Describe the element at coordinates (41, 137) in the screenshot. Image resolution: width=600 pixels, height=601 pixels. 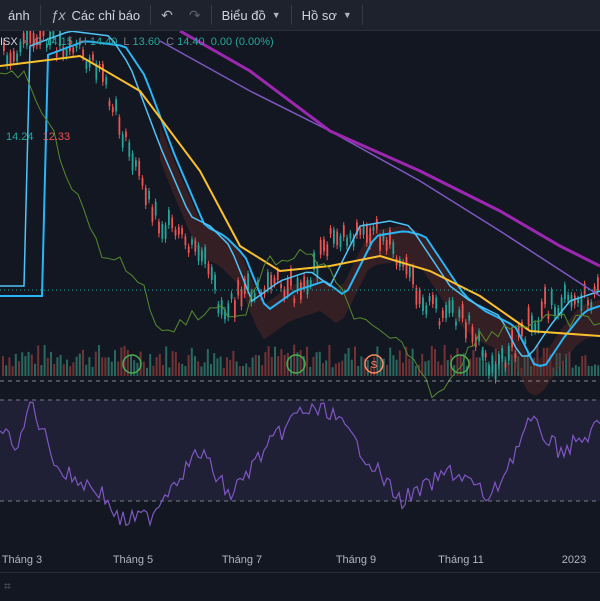
I see `indicator-values: 14.24 12.33` at that location.